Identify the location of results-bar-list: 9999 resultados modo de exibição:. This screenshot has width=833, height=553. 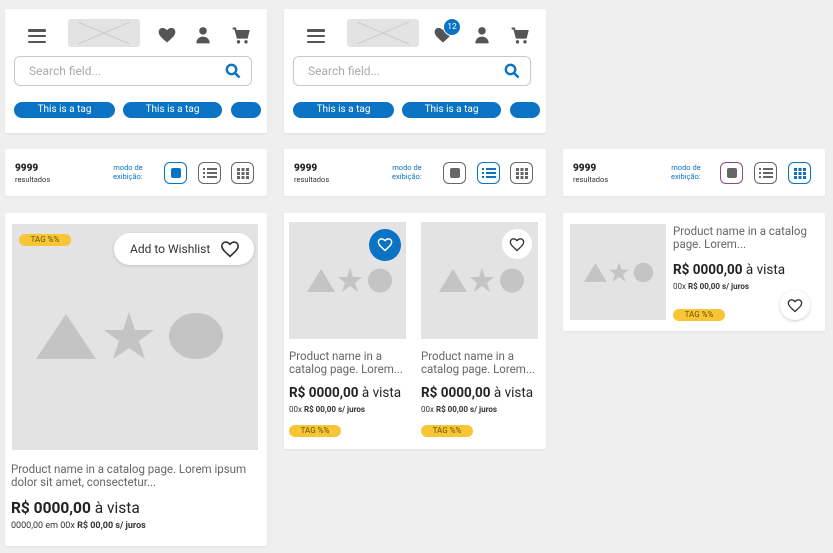
(415, 172).